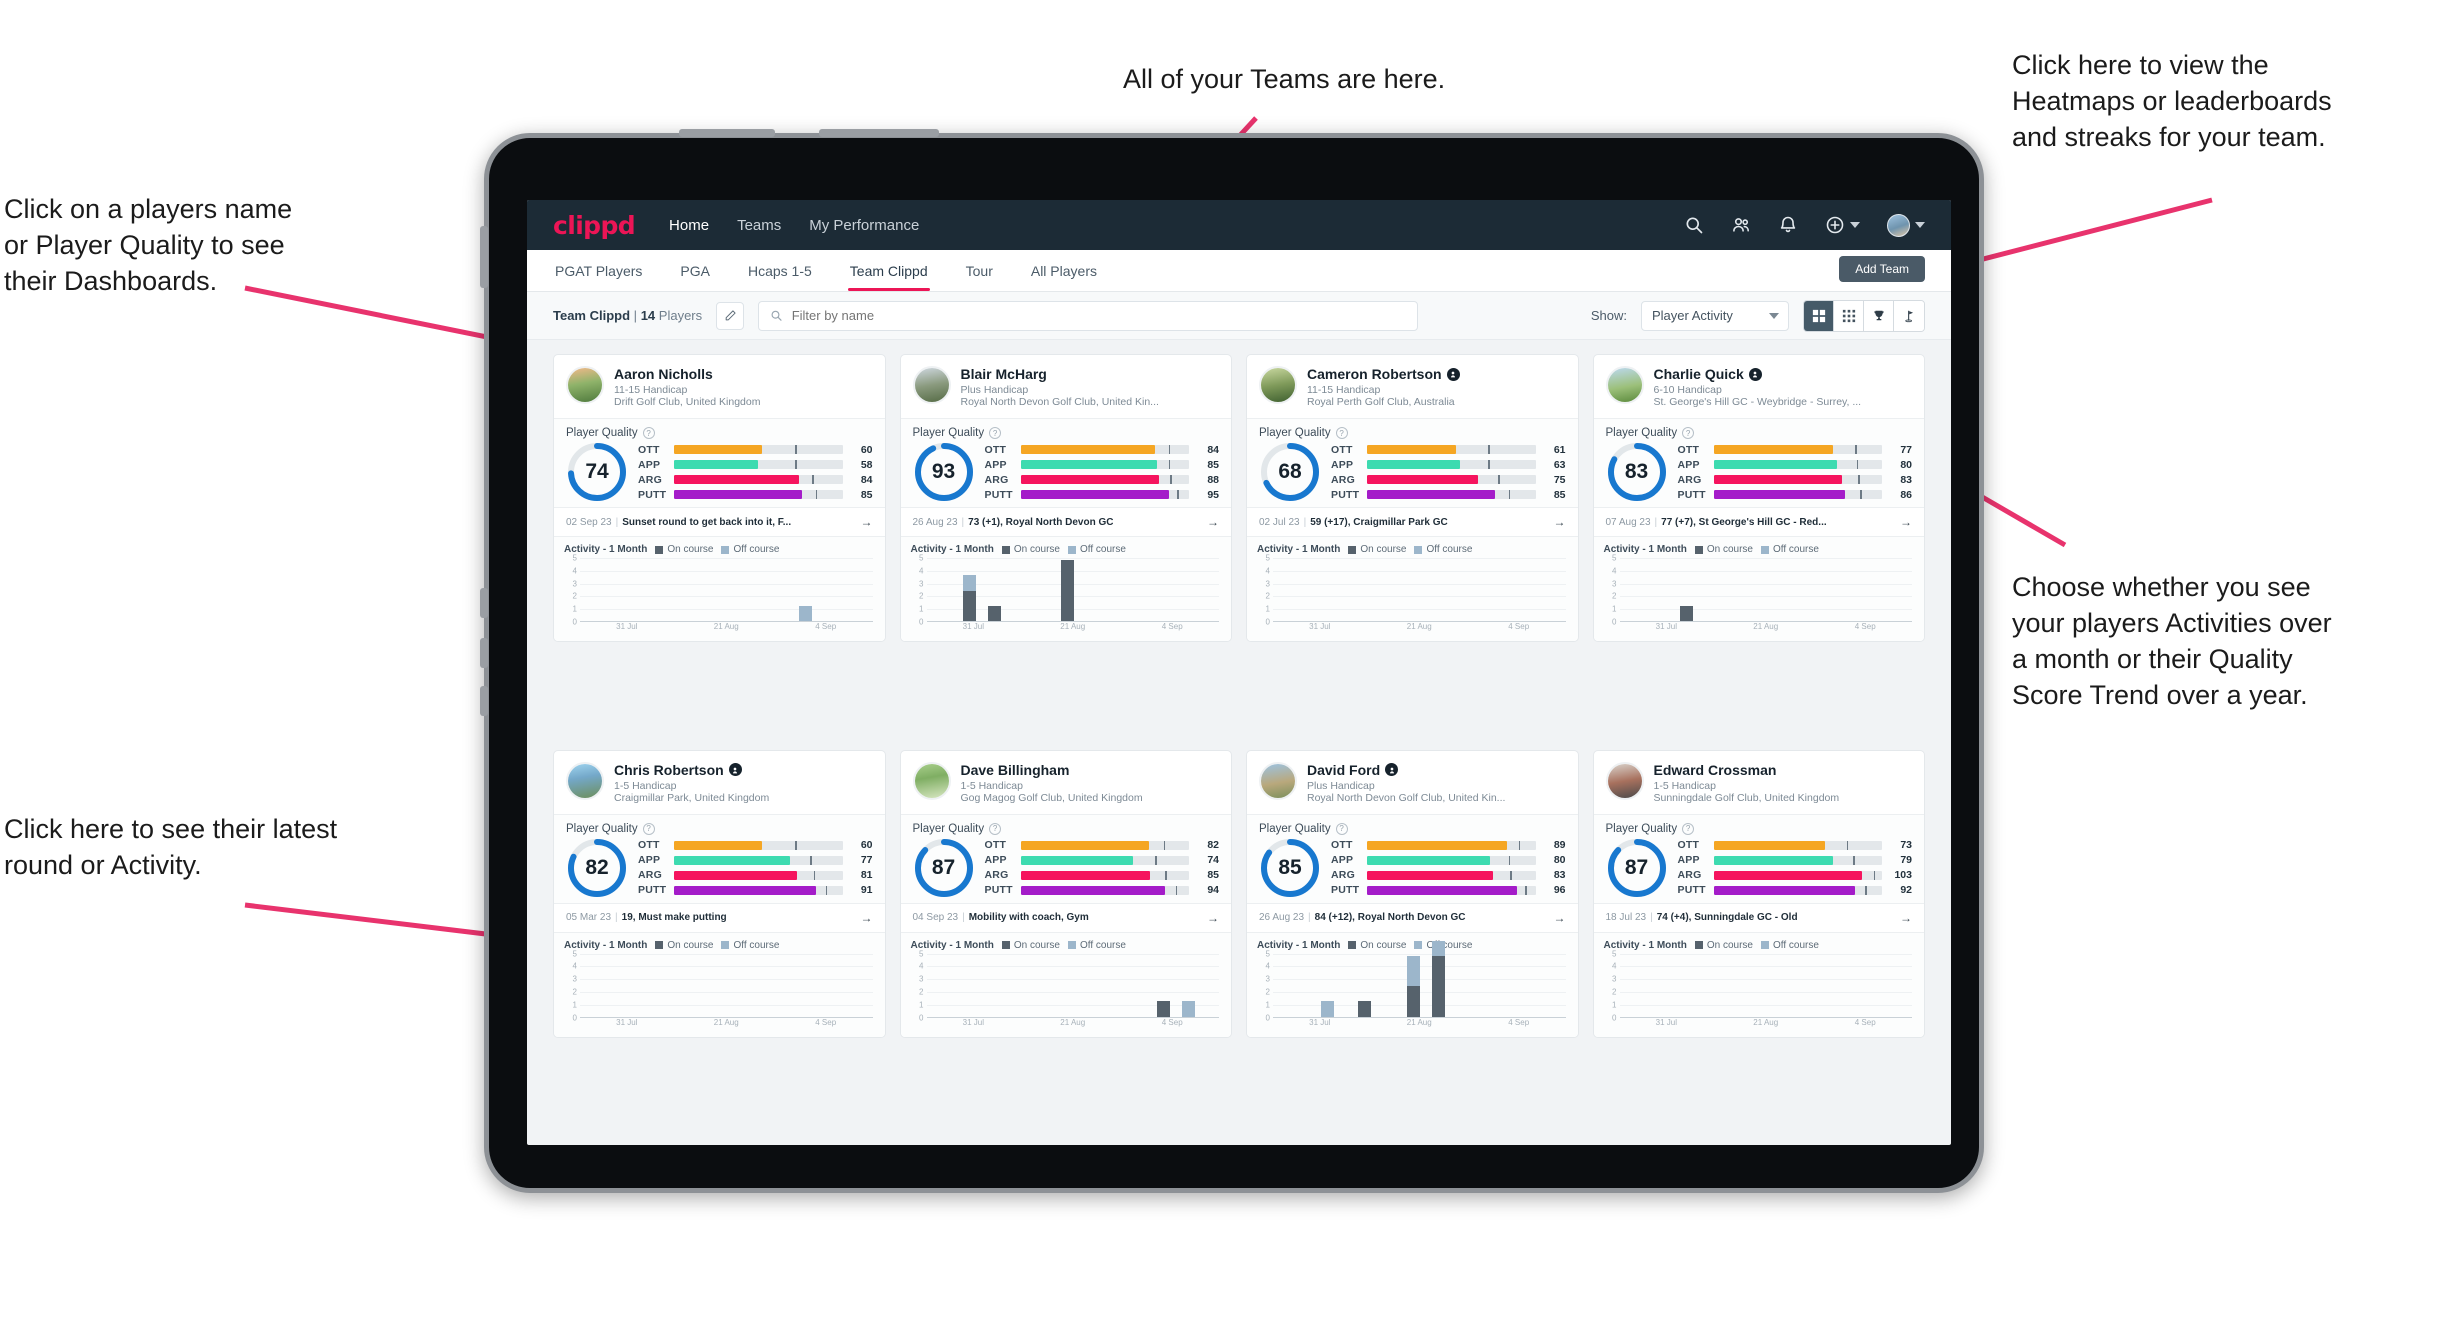 Image resolution: width=2452 pixels, height=1319 pixels. I want to click on nav-link-home: Home, so click(689, 225).